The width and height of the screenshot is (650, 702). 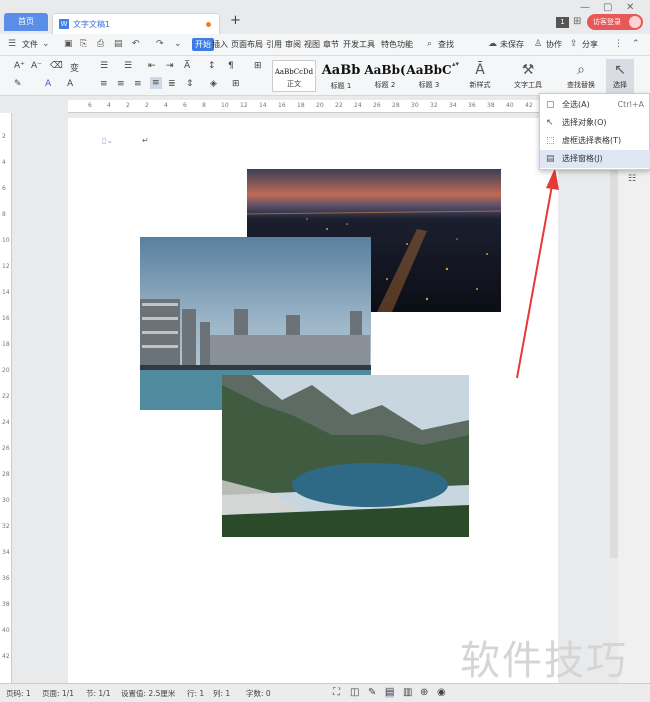 What do you see at coordinates (636, 44) in the screenshot?
I see `collapse-ribbon-icon: ⌃` at bounding box center [636, 44].